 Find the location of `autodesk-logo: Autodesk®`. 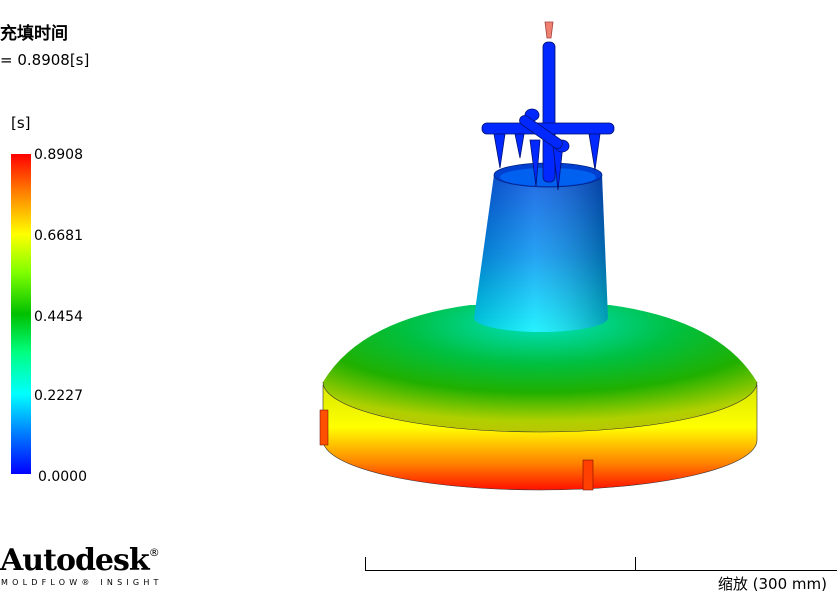

autodesk-logo: Autodesk® is located at coordinates (80, 560).